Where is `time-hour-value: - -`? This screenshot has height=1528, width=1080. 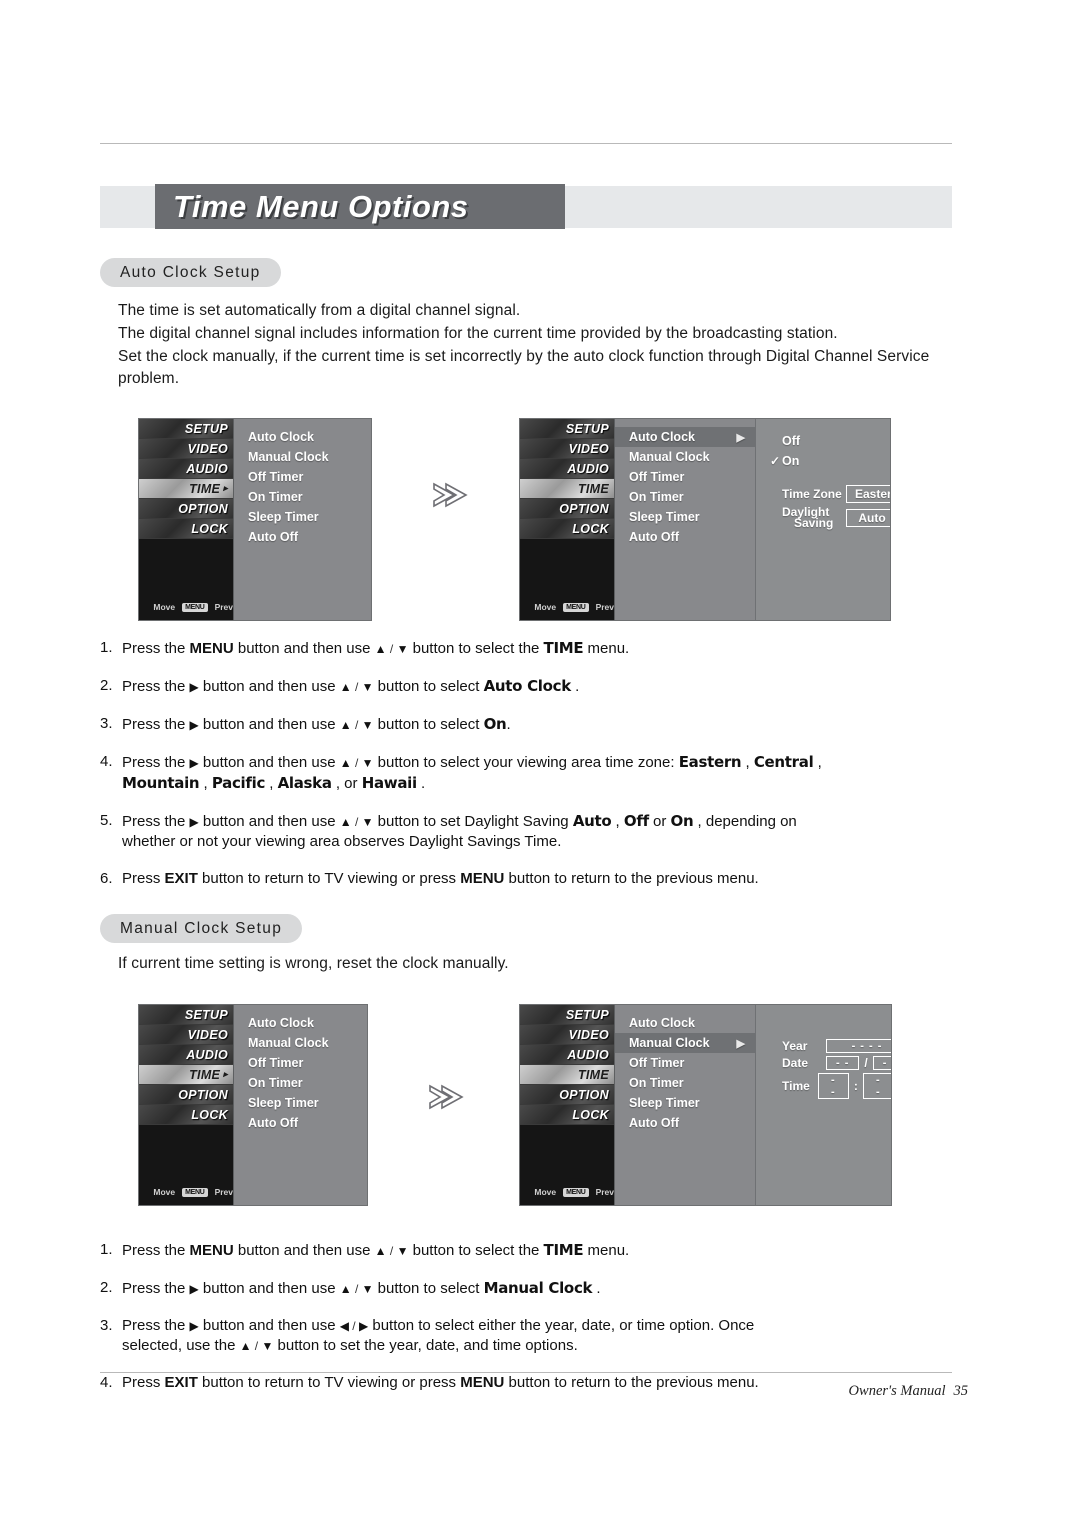
time-hour-value: - - is located at coordinates (833, 1086).